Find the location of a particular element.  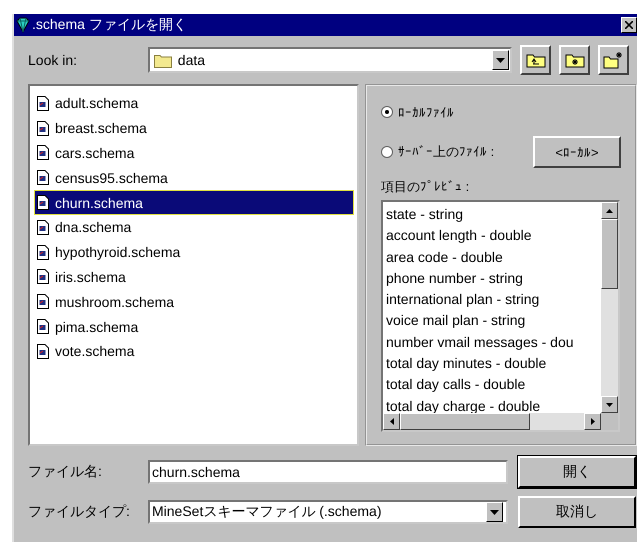

window-title: .schema ファイルを開く is located at coordinates (110, 25).